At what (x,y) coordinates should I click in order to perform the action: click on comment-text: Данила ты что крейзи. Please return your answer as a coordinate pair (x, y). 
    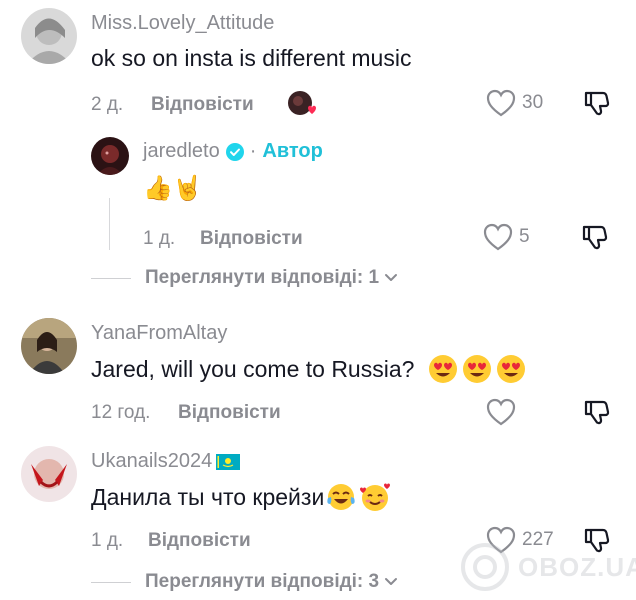
    Looking at the image, I should click on (241, 497).